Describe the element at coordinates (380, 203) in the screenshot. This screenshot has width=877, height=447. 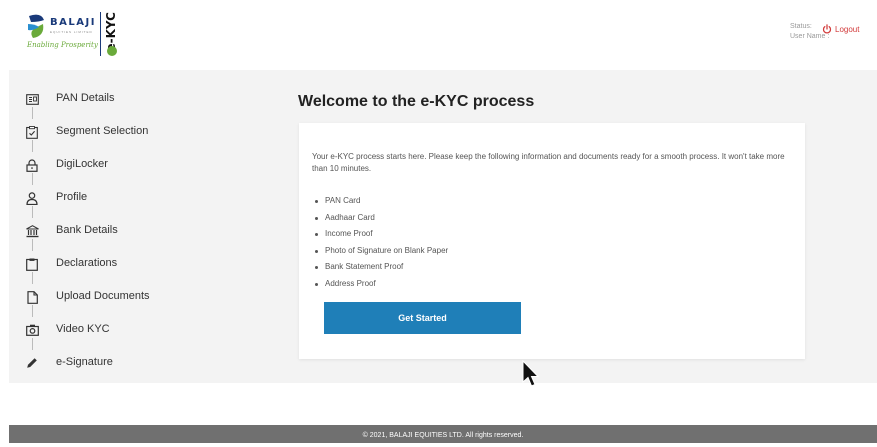
I see `list-item: PAN Card` at that location.